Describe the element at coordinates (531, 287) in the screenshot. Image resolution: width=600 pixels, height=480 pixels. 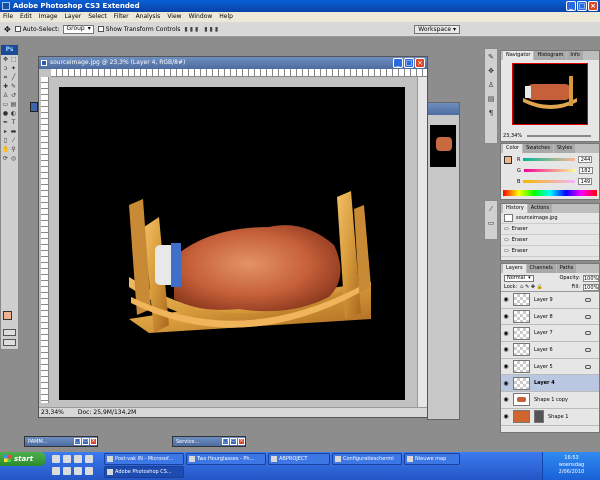
I see `lock-icons: ▫ ✎ ✥ 🔒` at that location.